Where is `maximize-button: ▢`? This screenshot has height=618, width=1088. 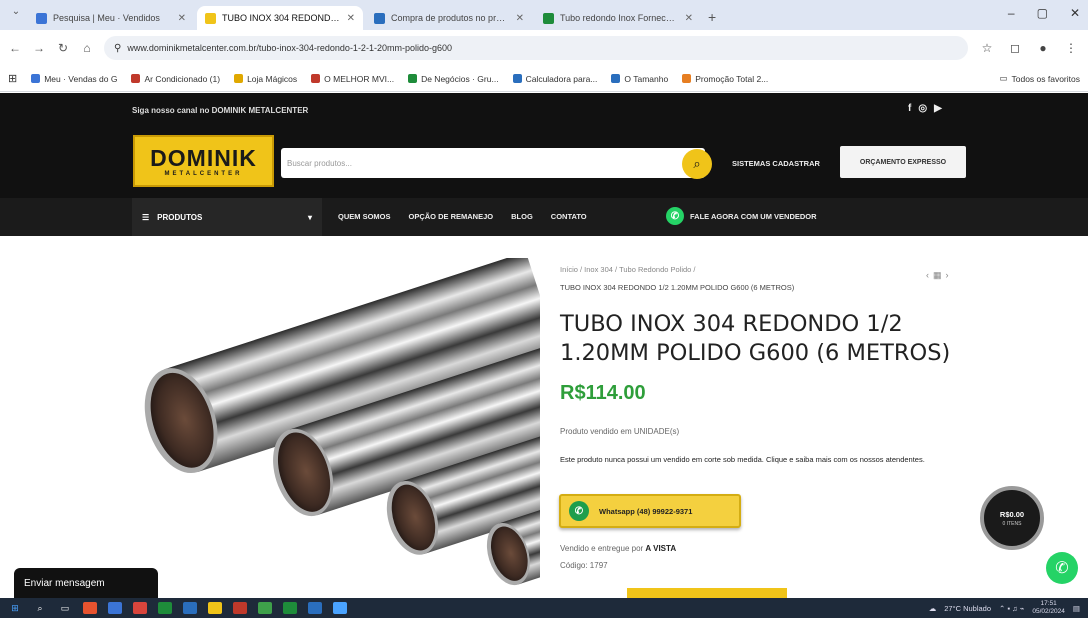
maximize-button: ▢ is located at coordinates (1042, 13).